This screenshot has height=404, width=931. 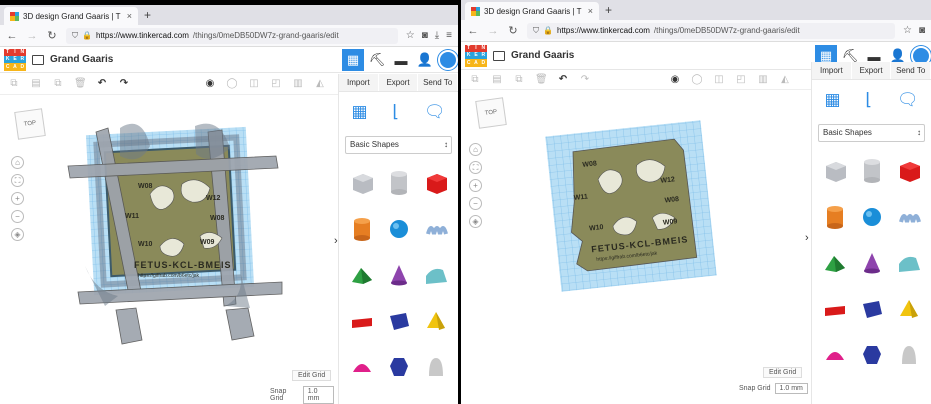 What do you see at coordinates (807, 238) in the screenshot?
I see `collapse-panel-icon: ›` at bounding box center [807, 238].